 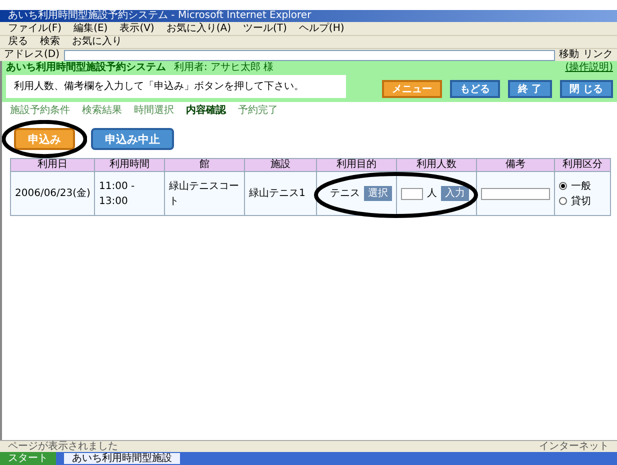 What do you see at coordinates (515, 194) in the screenshot?
I see `remarks-field` at bounding box center [515, 194].